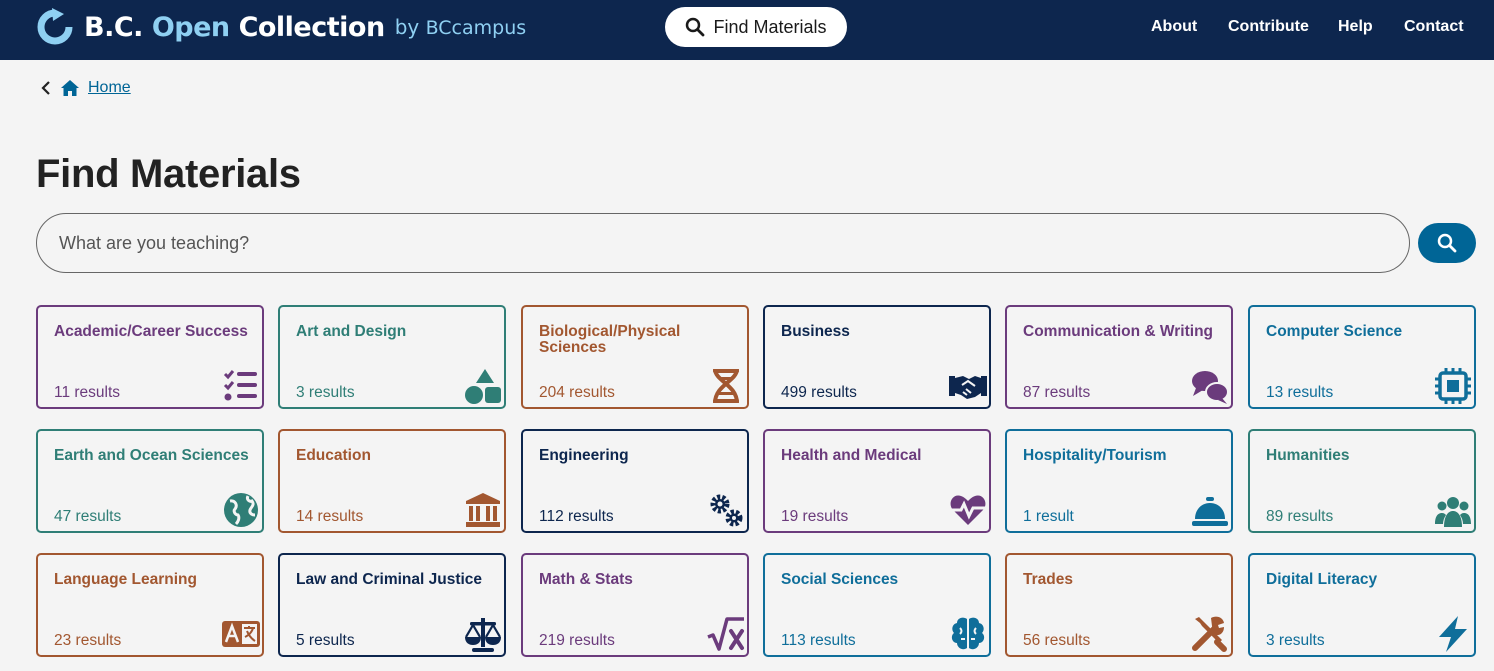 This screenshot has width=1494, height=671. I want to click on subject-card-art-and-design: Art and Design 3 results, so click(392, 357).